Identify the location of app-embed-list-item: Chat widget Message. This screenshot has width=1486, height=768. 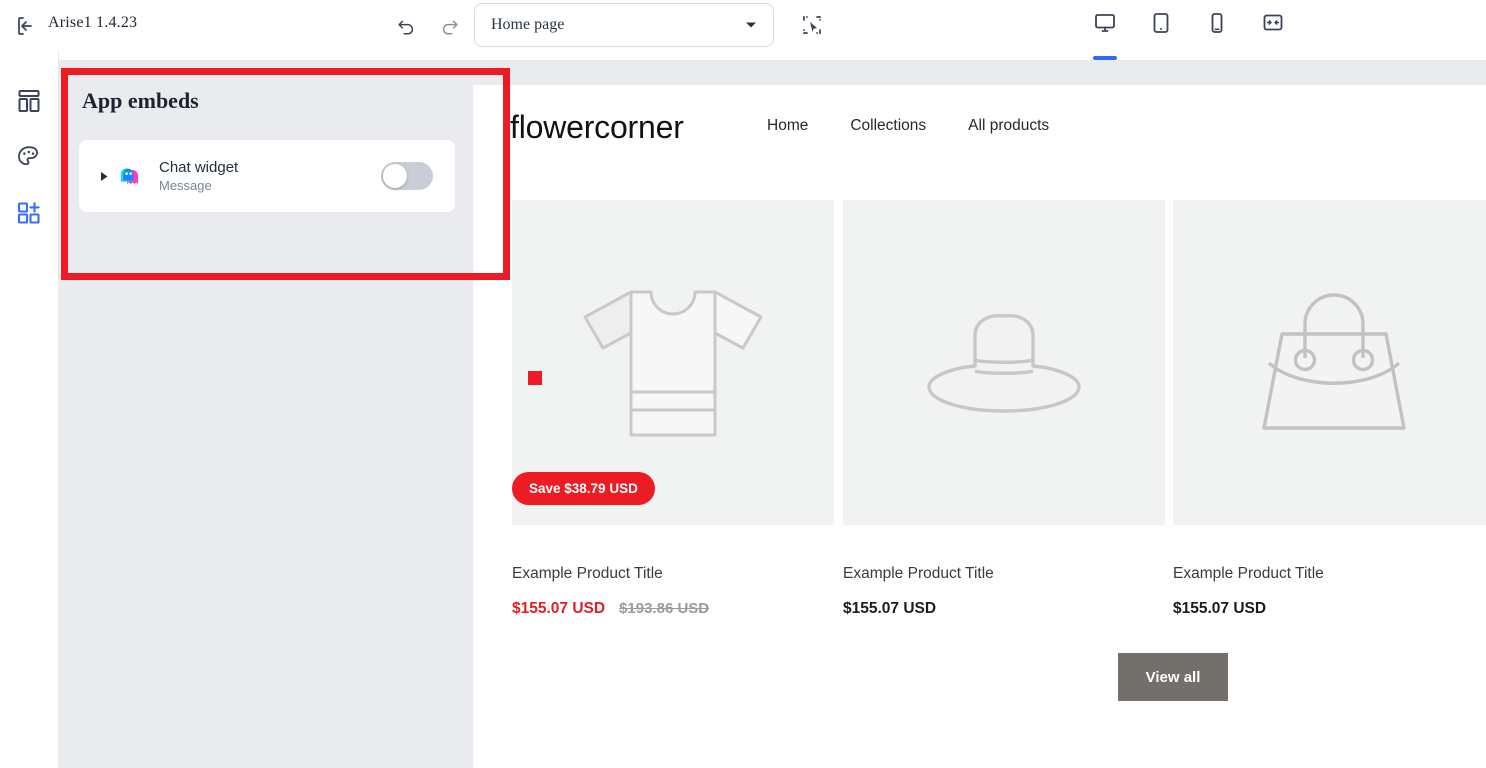
(267, 176).